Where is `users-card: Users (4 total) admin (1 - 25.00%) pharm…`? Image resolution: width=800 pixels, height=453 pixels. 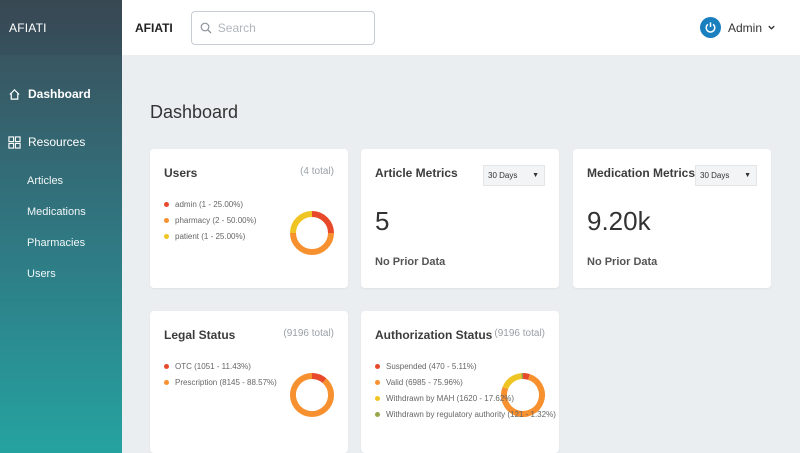 users-card: Users (4 total) admin (1 - 25.00%) pharm… is located at coordinates (249, 218).